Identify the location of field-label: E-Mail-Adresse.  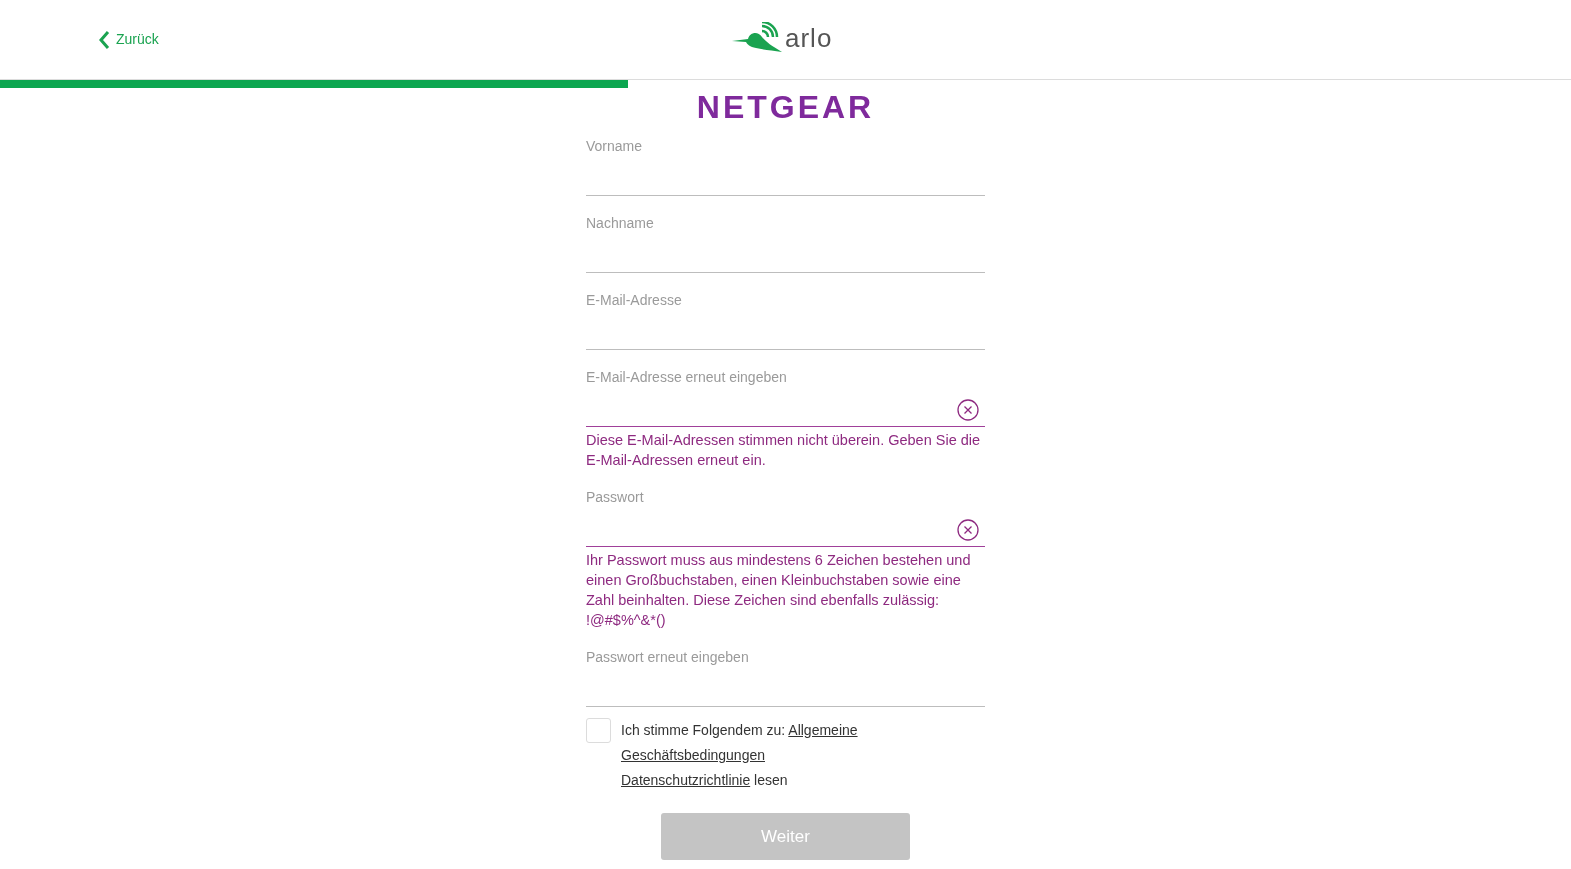
(634, 300).